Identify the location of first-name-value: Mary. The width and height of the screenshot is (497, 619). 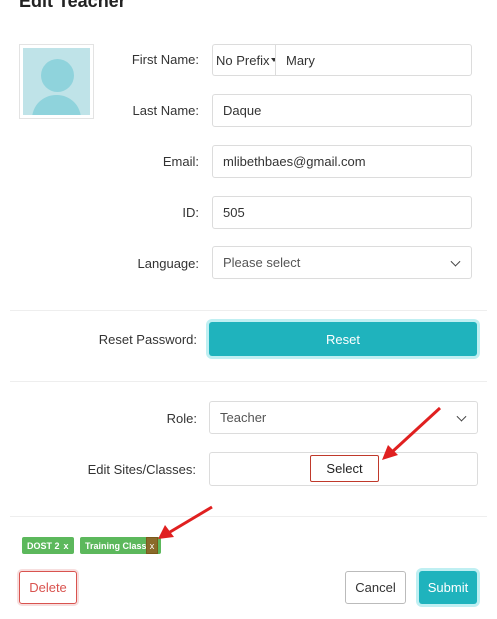
(300, 60).